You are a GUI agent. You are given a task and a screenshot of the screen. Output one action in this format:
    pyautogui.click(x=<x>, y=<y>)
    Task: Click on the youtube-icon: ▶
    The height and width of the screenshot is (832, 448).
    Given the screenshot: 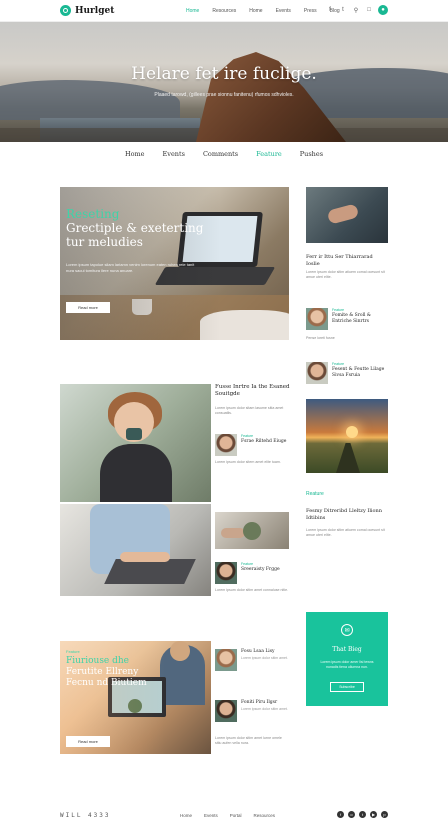 What is the action you would take?
    pyautogui.click(x=373, y=814)
    